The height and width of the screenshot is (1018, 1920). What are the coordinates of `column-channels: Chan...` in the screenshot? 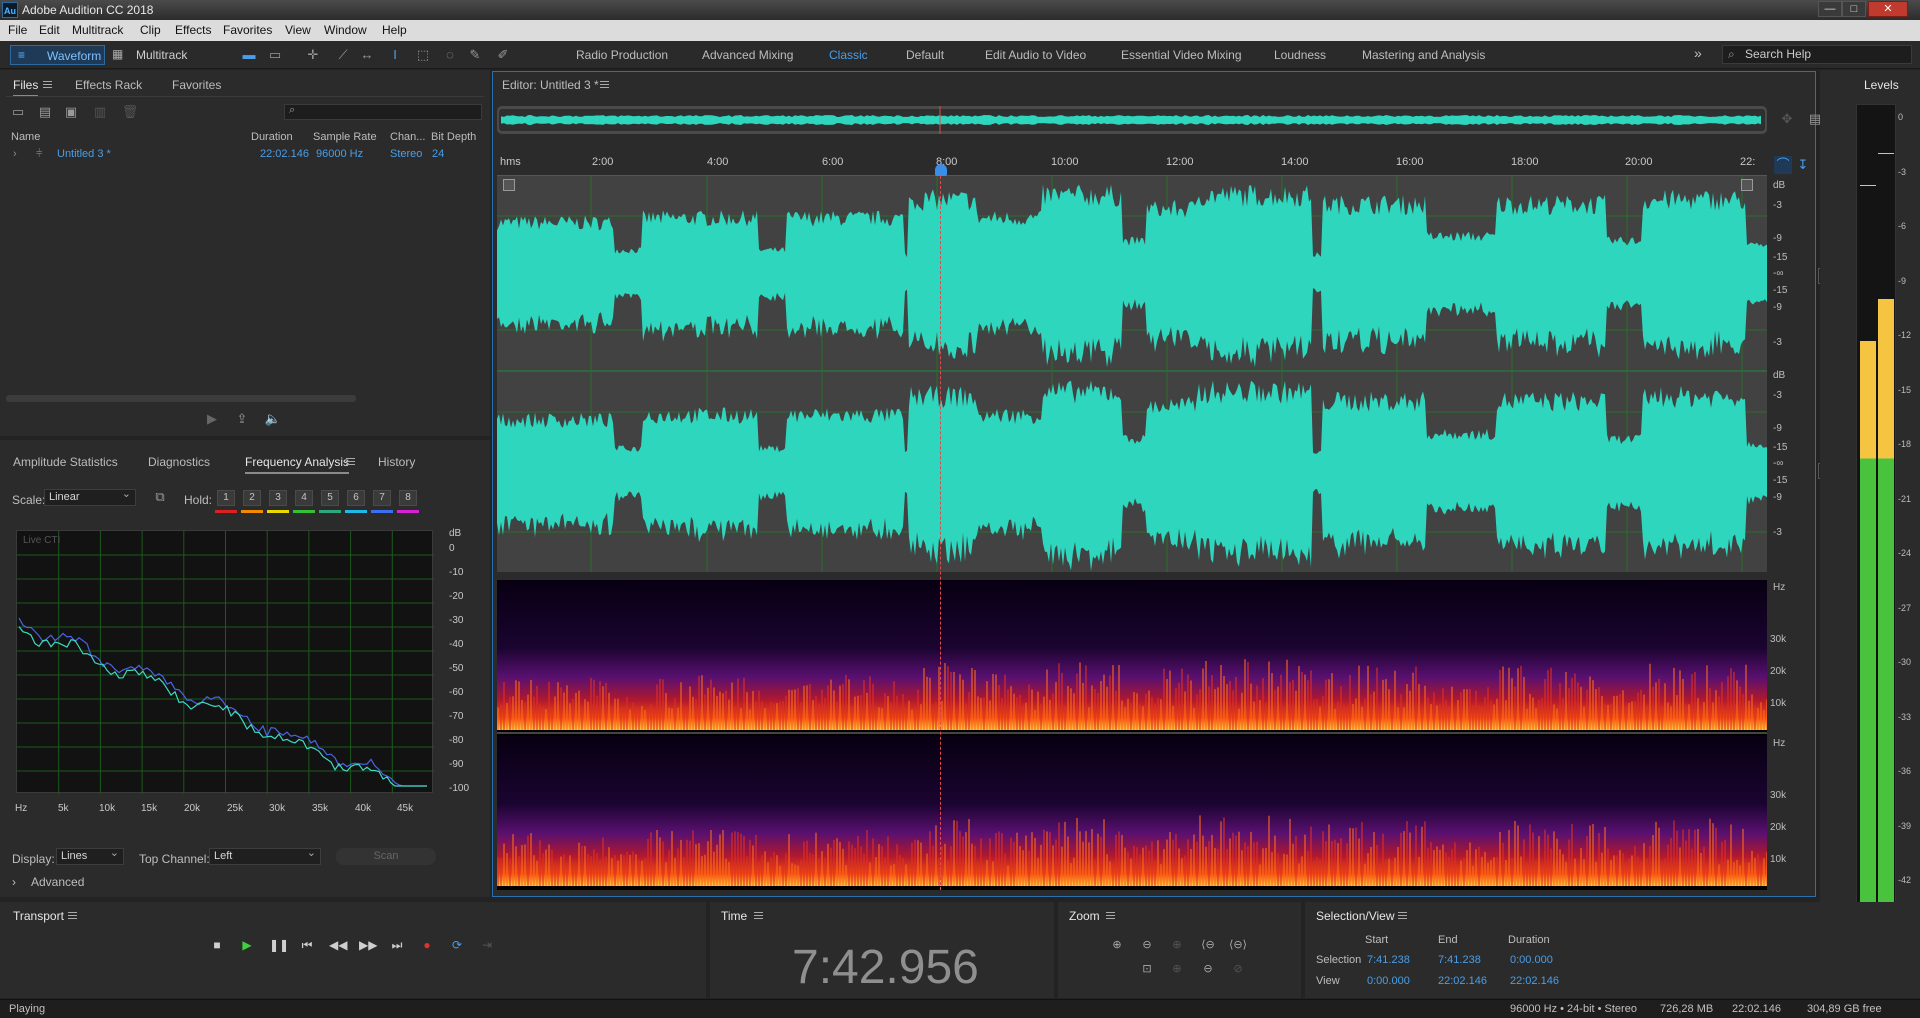 It's located at (407, 137).